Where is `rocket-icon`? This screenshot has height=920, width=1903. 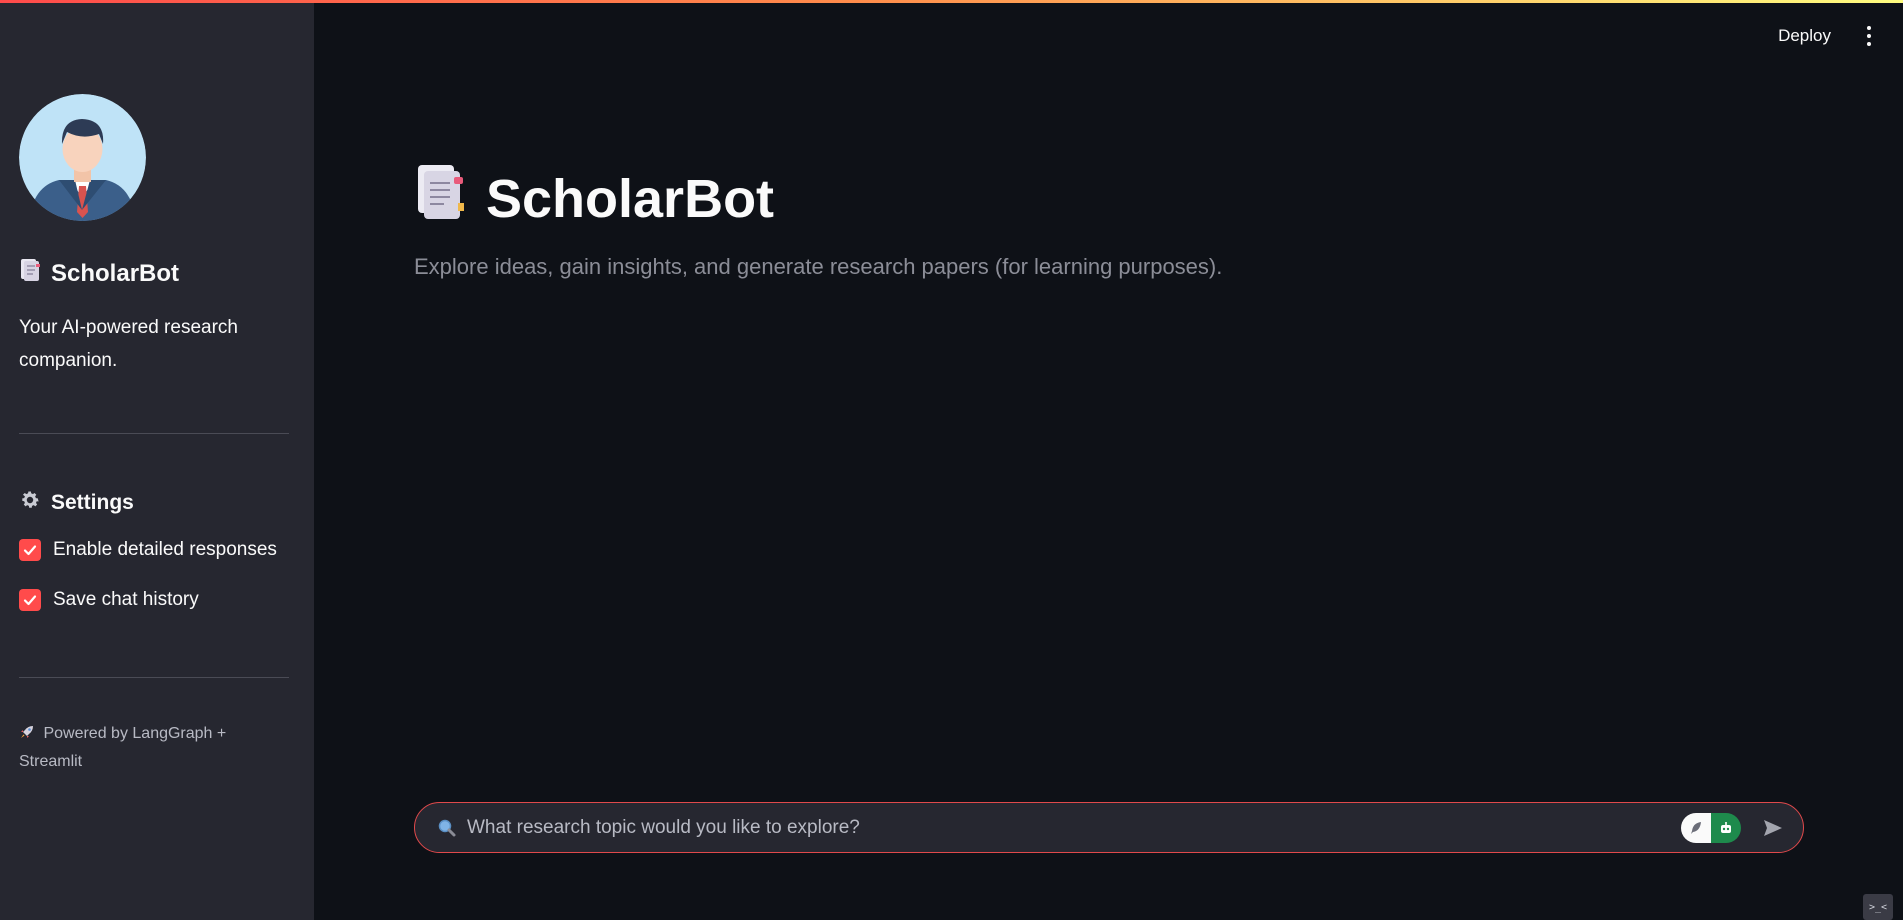
rocket-icon is located at coordinates (31, 733).